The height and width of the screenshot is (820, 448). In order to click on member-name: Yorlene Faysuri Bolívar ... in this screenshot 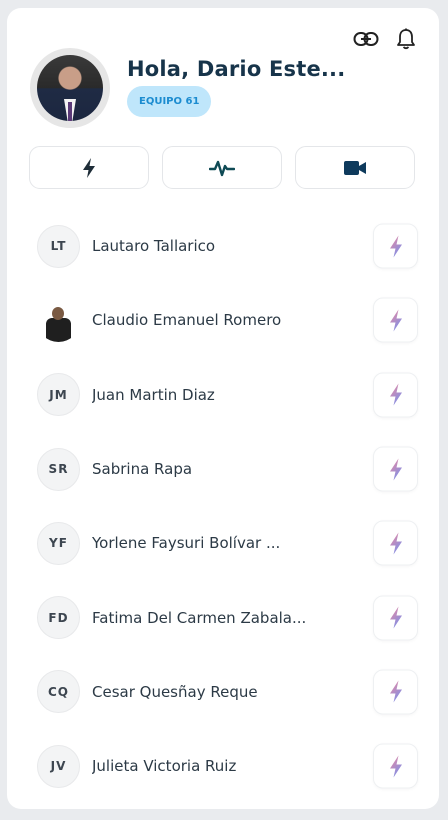, I will do `click(186, 543)`.